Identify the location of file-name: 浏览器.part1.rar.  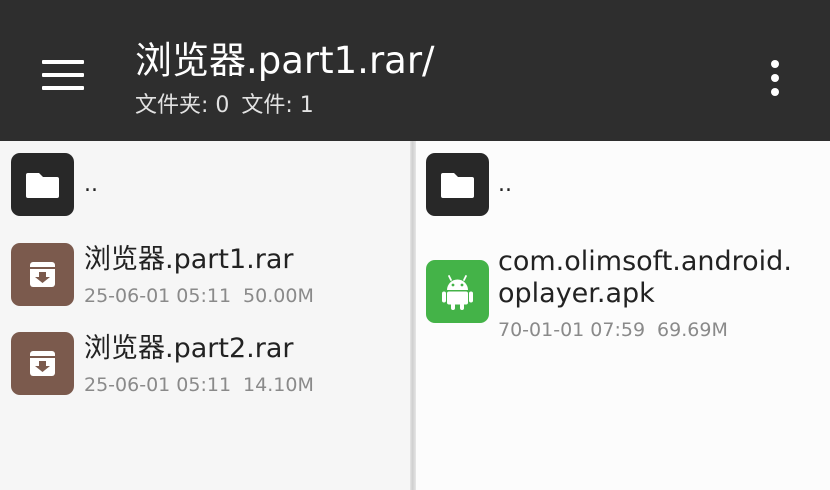
(189, 259).